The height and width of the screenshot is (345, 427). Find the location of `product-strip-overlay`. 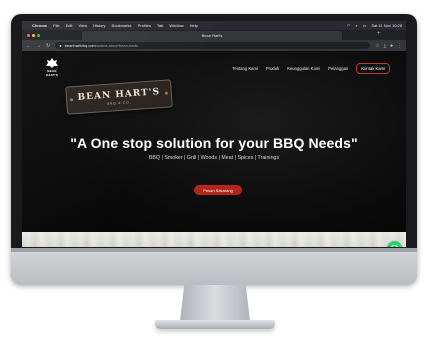

product-strip-overlay is located at coordinates (214, 239).